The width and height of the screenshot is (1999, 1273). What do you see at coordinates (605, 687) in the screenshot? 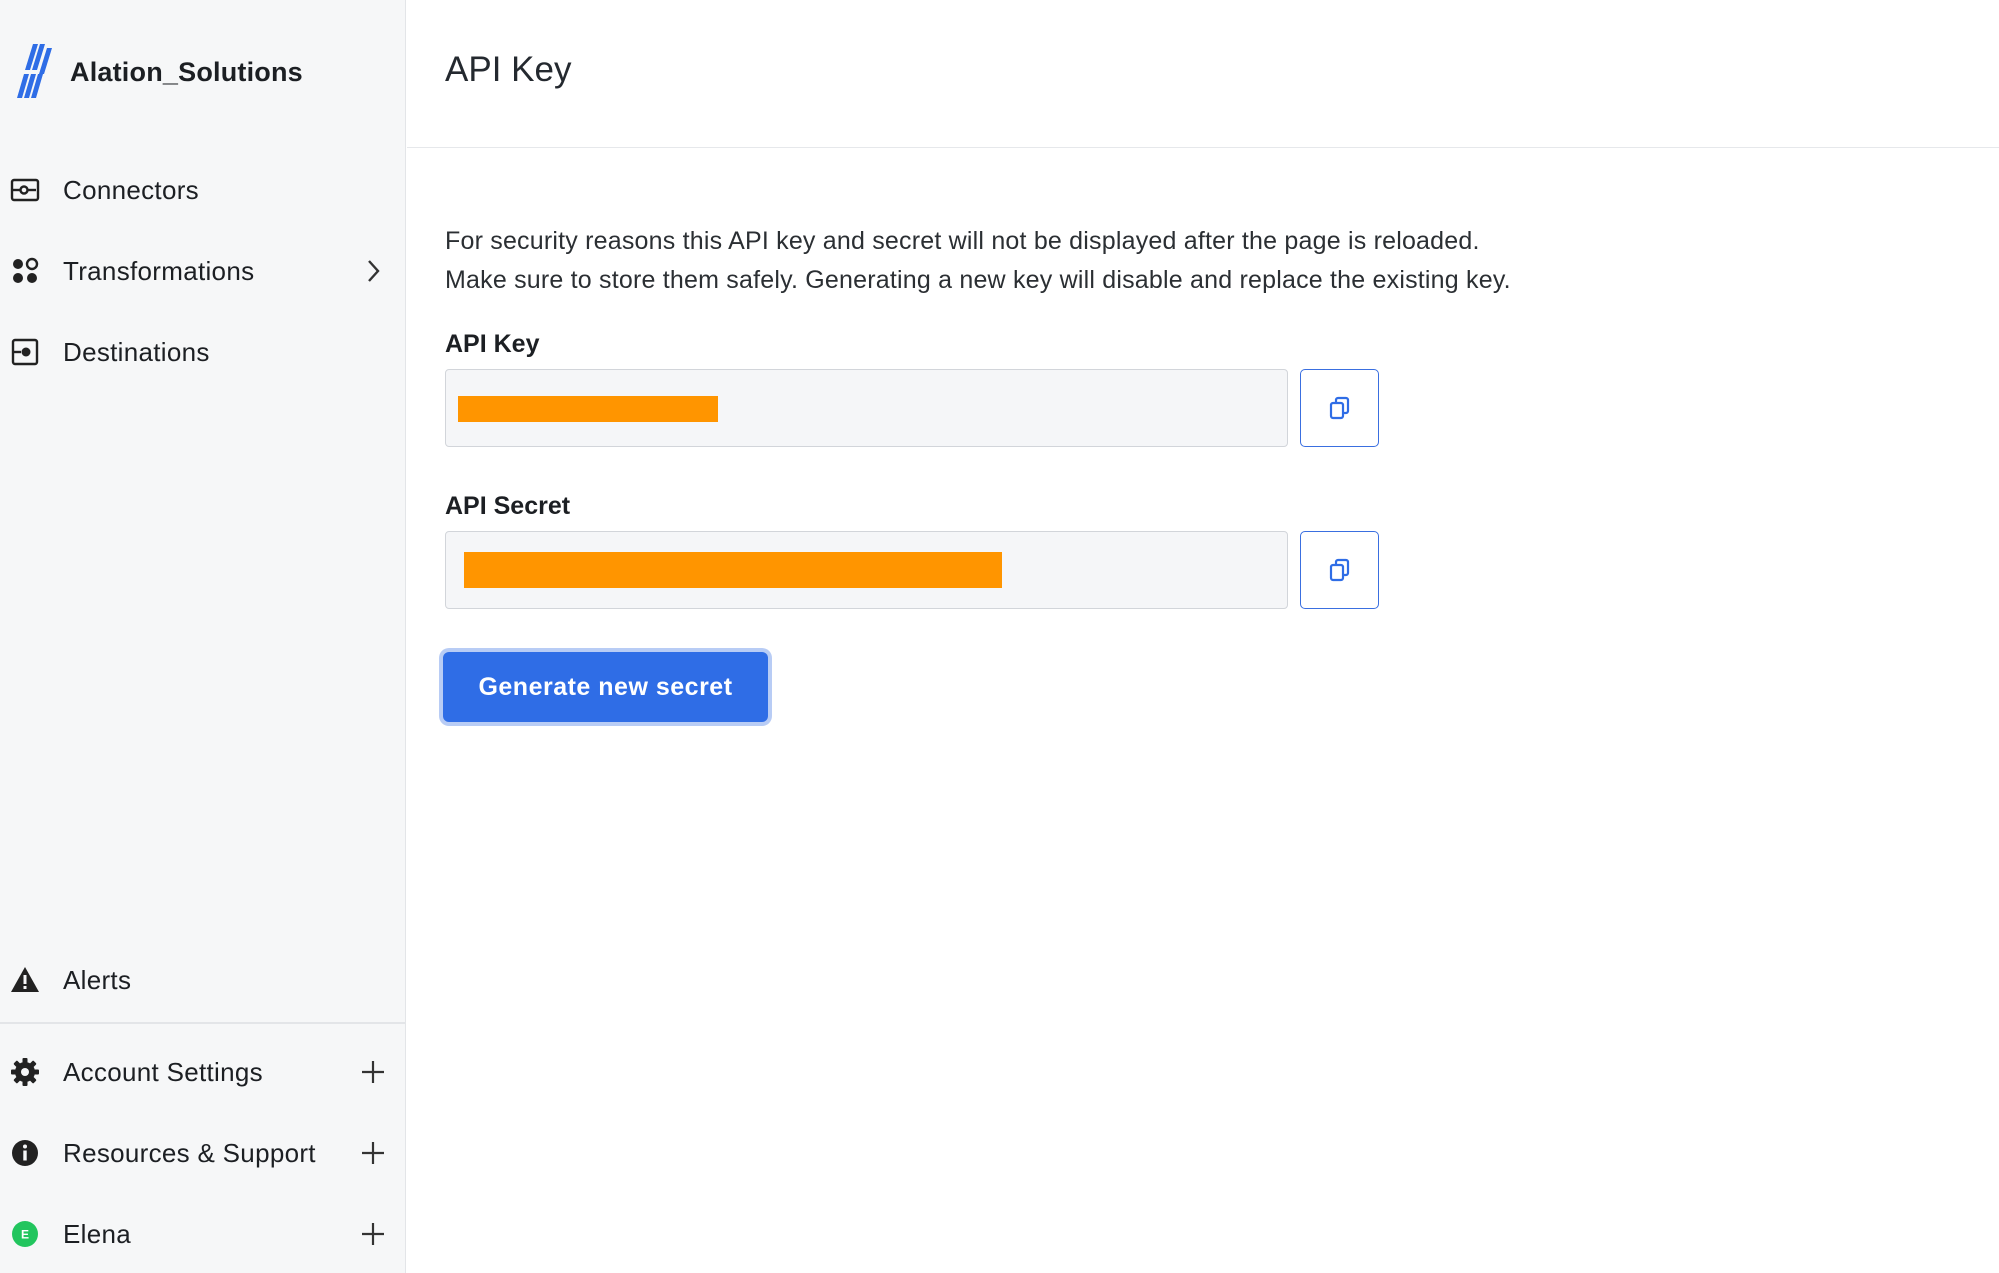
I see `generate-new-secret-button: Generate new secret` at bounding box center [605, 687].